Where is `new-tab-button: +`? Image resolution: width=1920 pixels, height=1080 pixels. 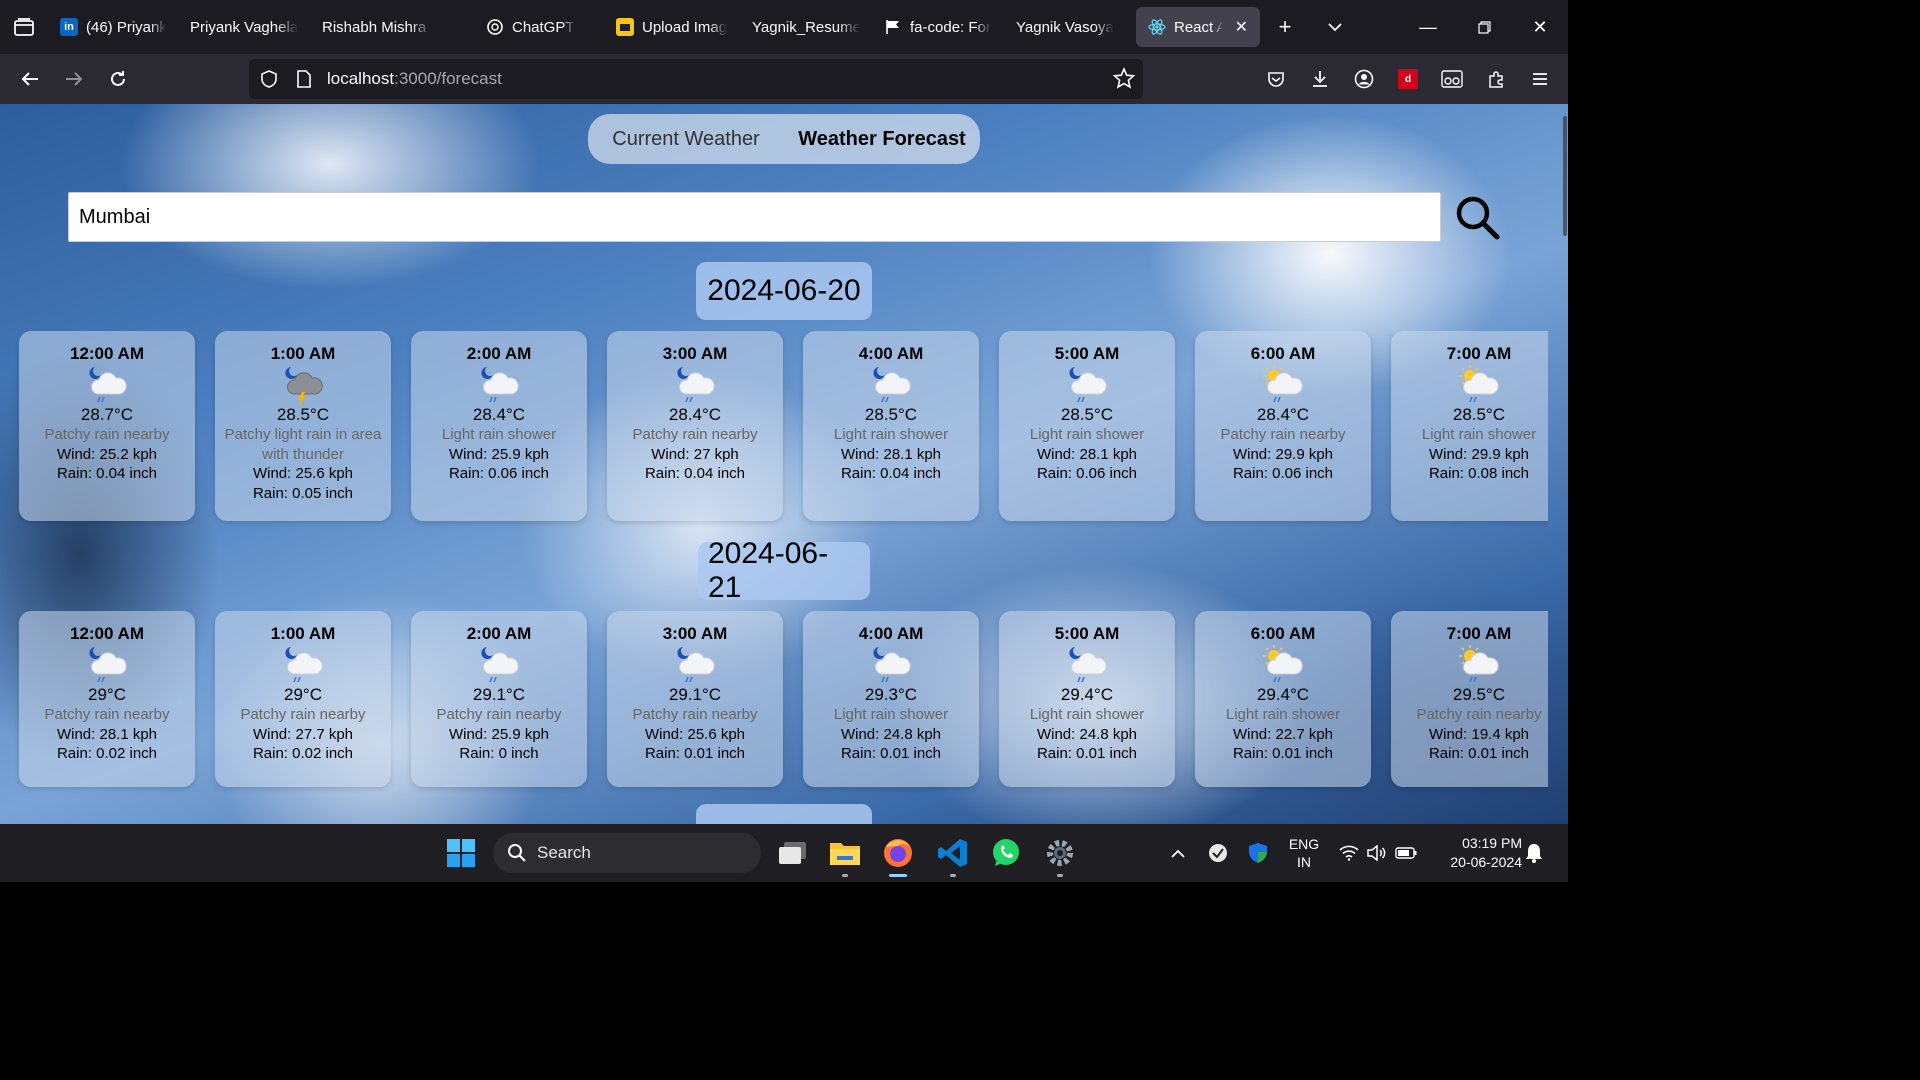 new-tab-button: + is located at coordinates (1285, 27).